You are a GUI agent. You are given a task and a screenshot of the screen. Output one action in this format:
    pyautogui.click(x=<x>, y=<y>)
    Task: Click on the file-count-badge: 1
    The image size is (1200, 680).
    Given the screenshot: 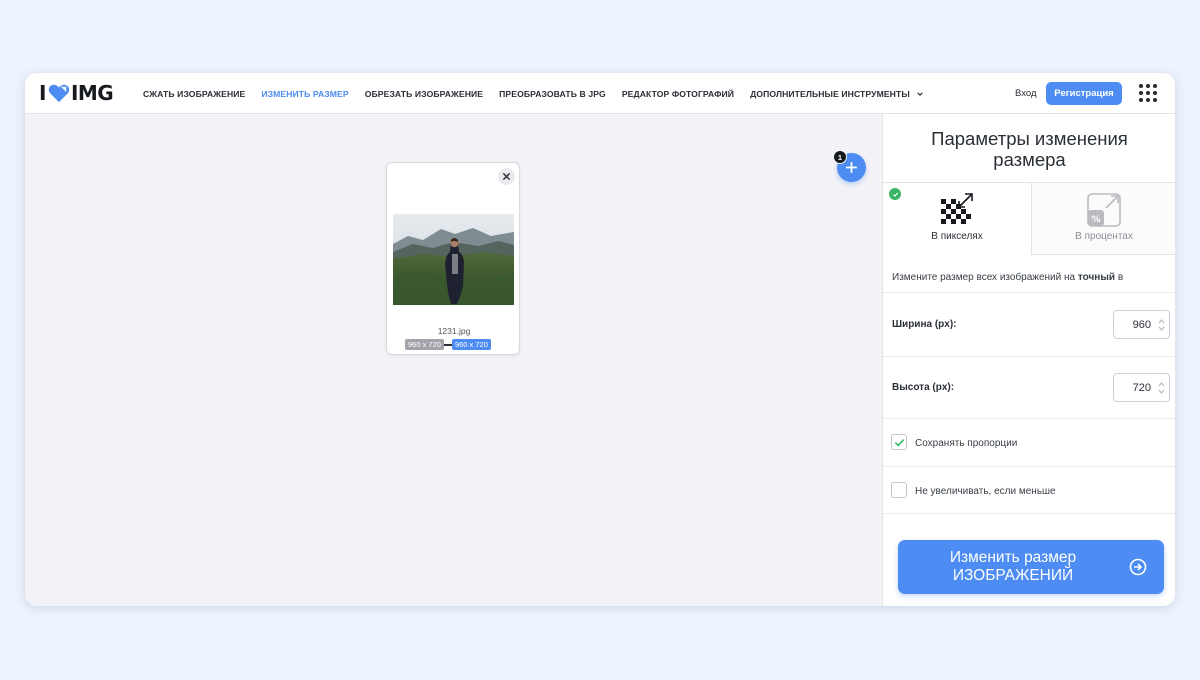 What is the action you would take?
    pyautogui.click(x=840, y=157)
    